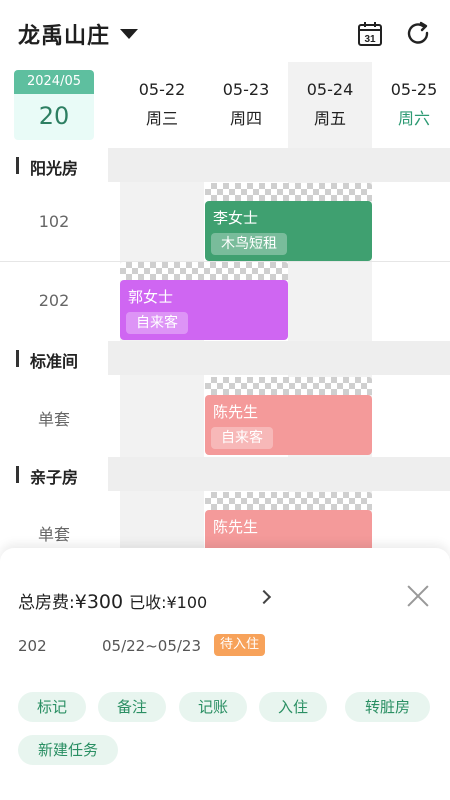  What do you see at coordinates (204, 310) in the screenshot?
I see `booking-card: 郭女士 自来客` at bounding box center [204, 310].